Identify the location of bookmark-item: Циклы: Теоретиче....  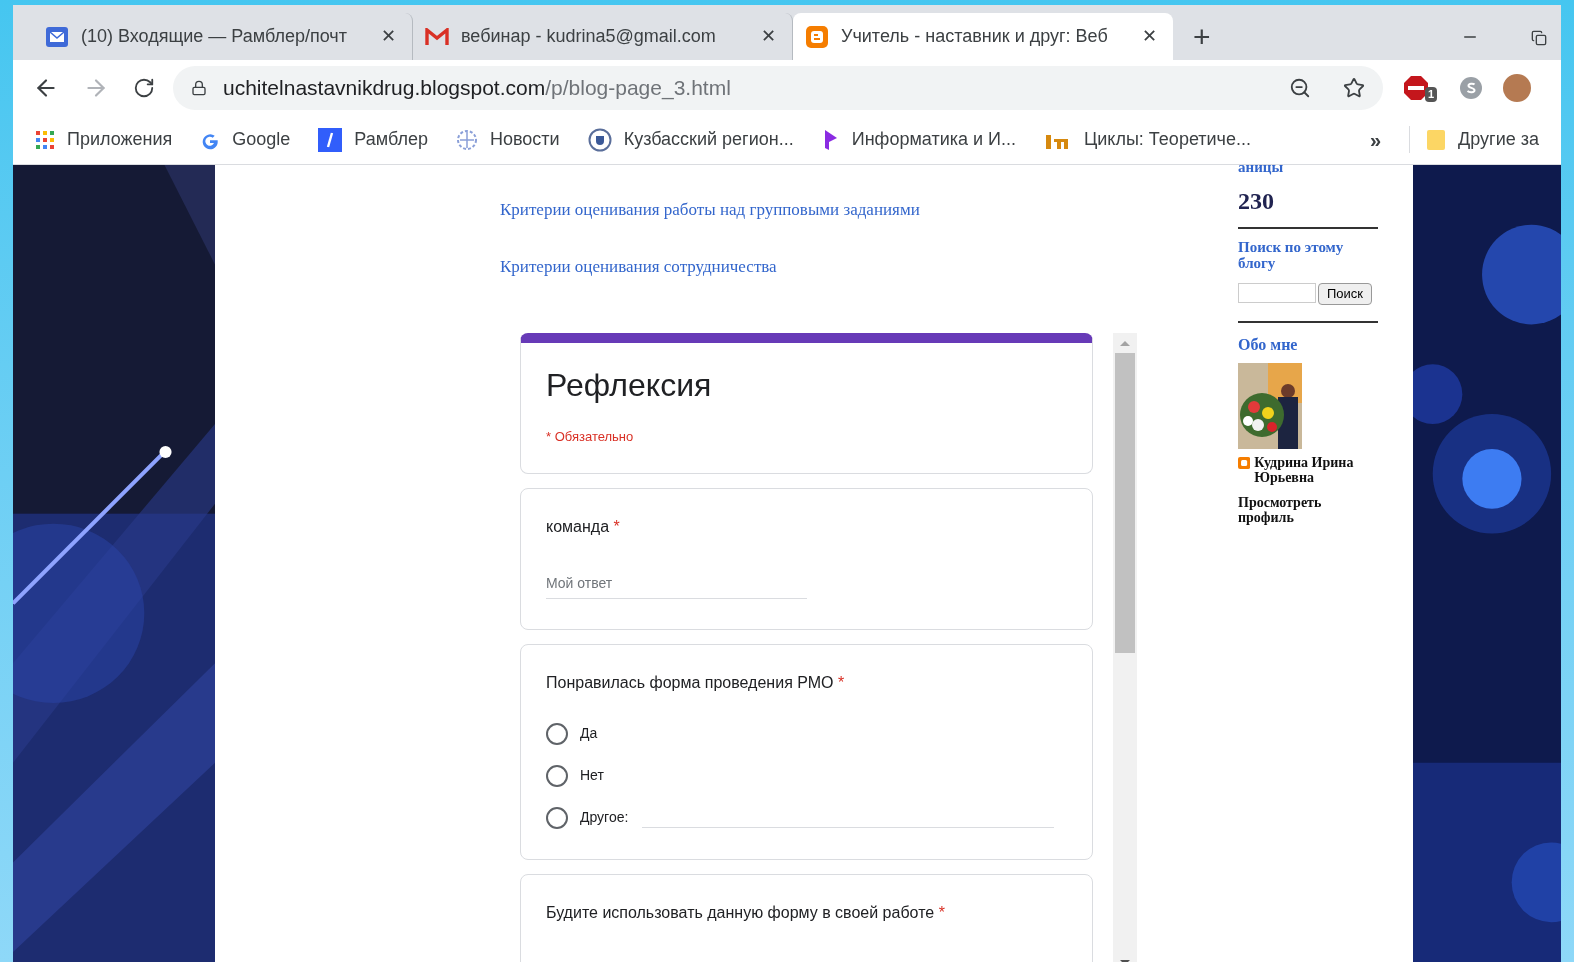
(1147, 139).